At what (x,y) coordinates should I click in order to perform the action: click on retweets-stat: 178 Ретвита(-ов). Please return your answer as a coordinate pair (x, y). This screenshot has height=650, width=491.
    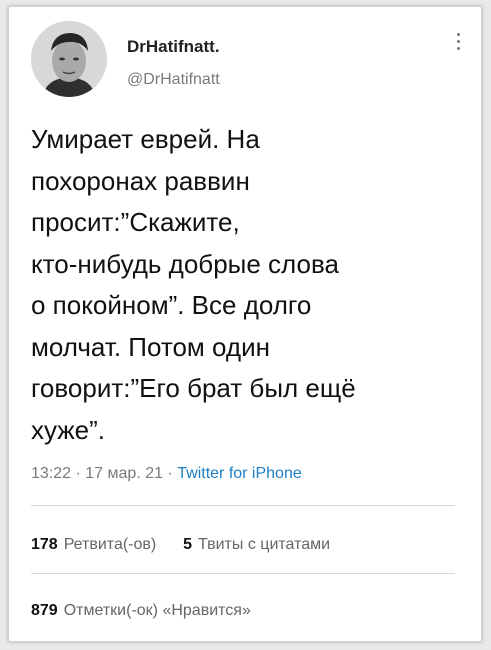
    Looking at the image, I should click on (93, 544).